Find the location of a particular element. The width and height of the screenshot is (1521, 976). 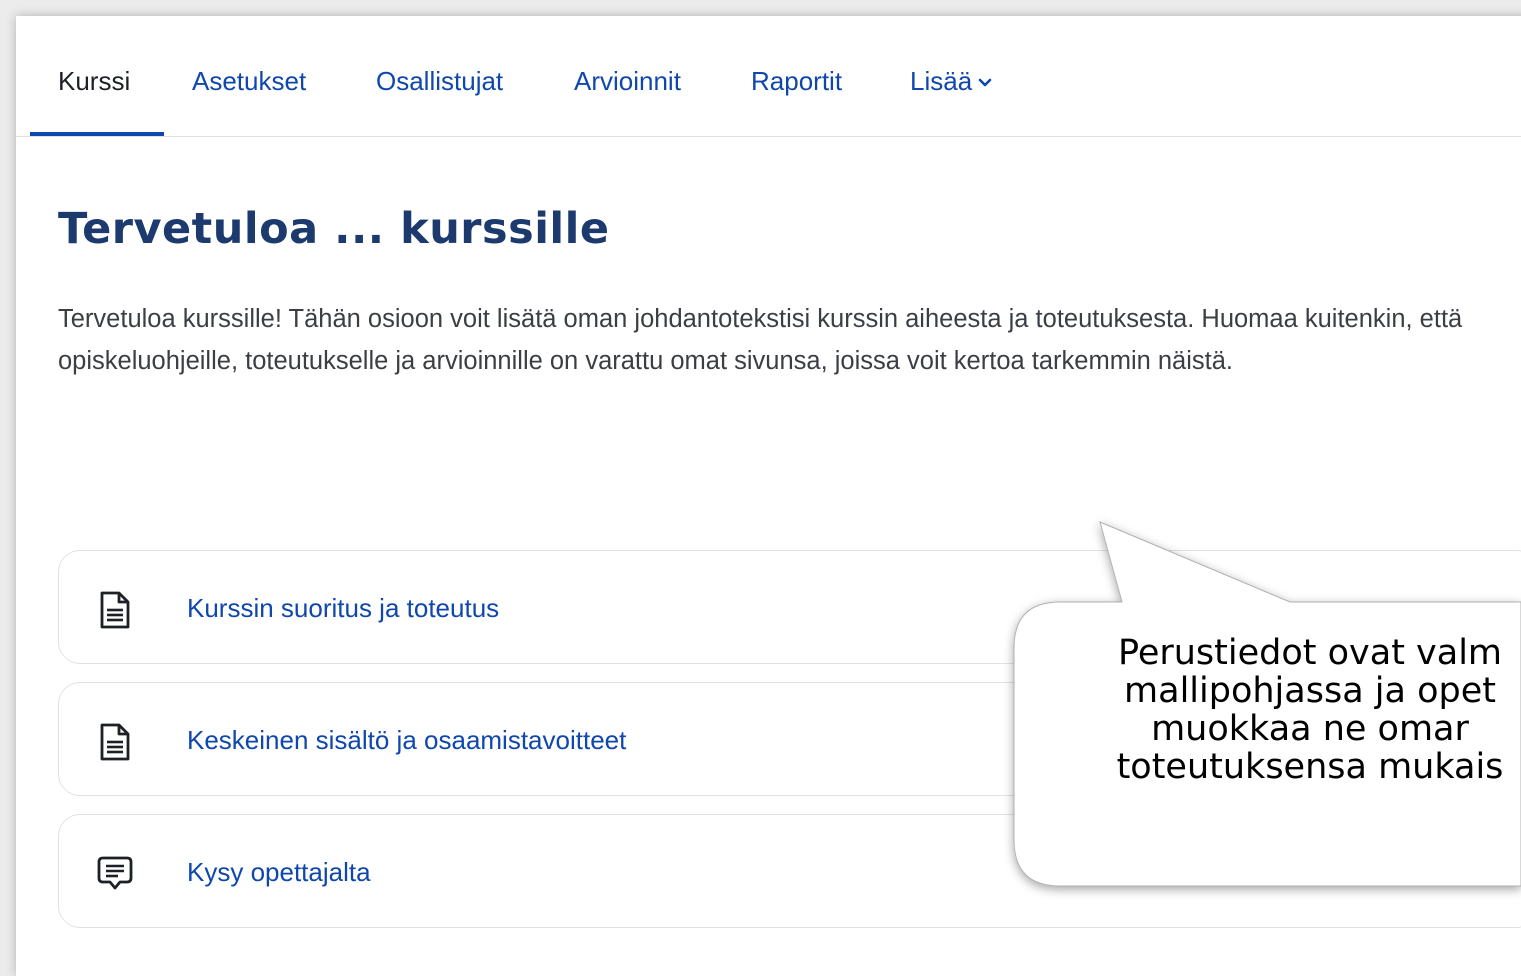

callout-bubble is located at coordinates (1267, 704).